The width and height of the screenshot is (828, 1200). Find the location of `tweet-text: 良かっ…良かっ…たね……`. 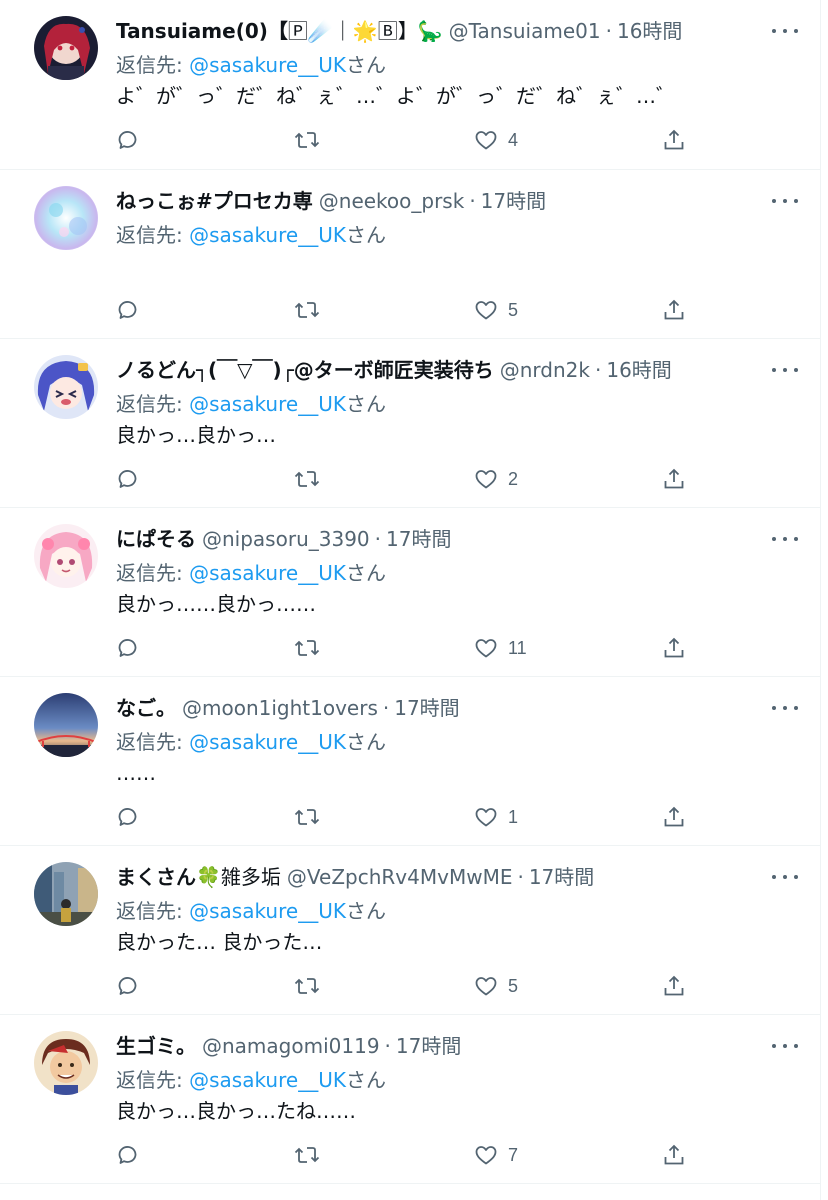

tweet-text: 良かっ…良かっ…たね…… is located at coordinates (236, 1111).